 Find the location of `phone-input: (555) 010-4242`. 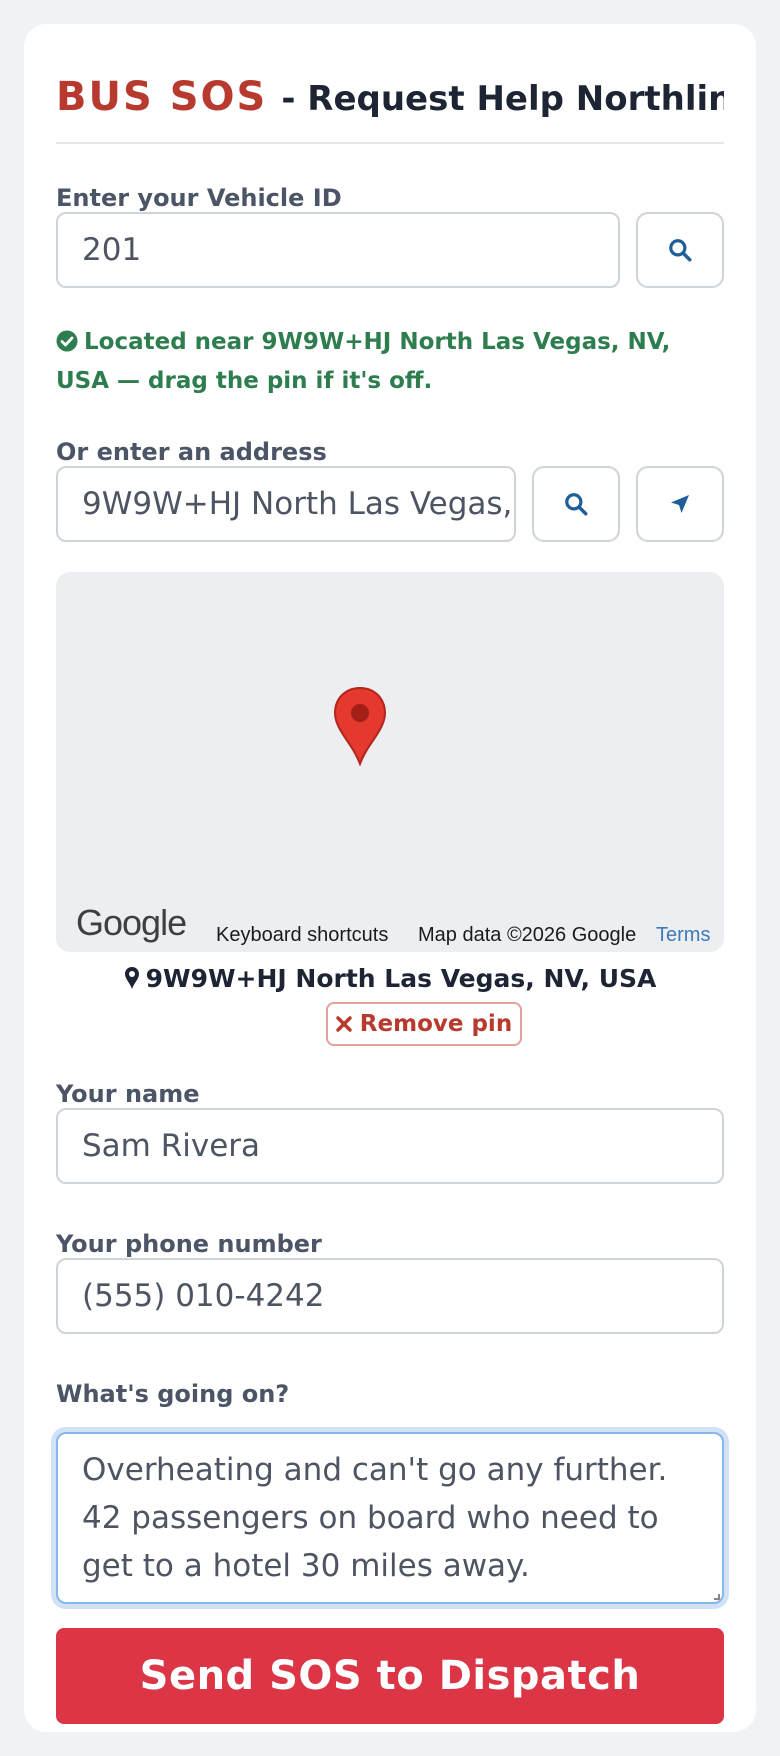

phone-input: (555) 010-4242 is located at coordinates (390, 1296).